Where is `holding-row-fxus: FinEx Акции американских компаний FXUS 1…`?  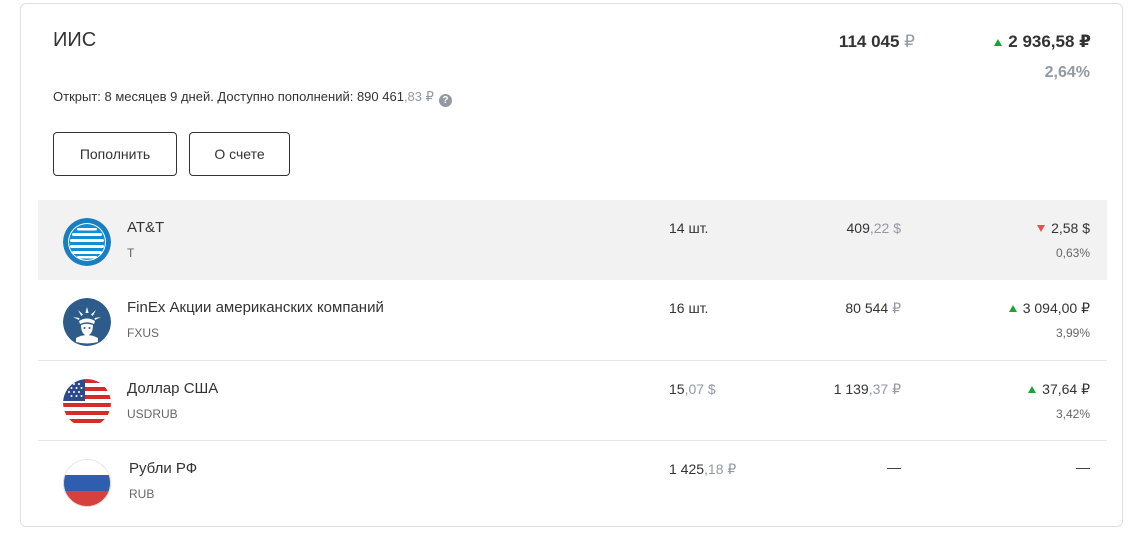
holding-row-fxus: FinEx Акции американских компаний FXUS 1… is located at coordinates (572, 320).